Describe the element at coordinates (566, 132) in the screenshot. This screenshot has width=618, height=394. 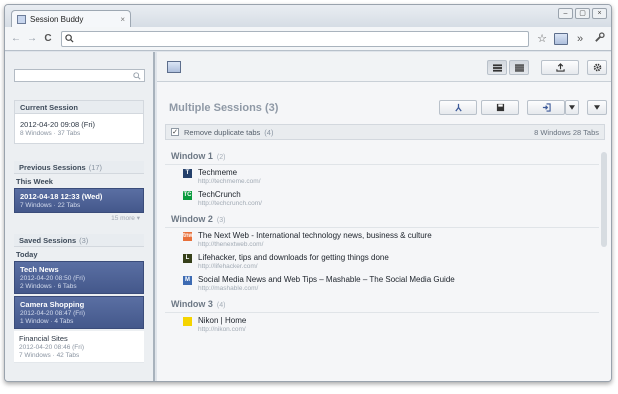
I see `session-stats: 8 Windows 28 Tabs` at that location.